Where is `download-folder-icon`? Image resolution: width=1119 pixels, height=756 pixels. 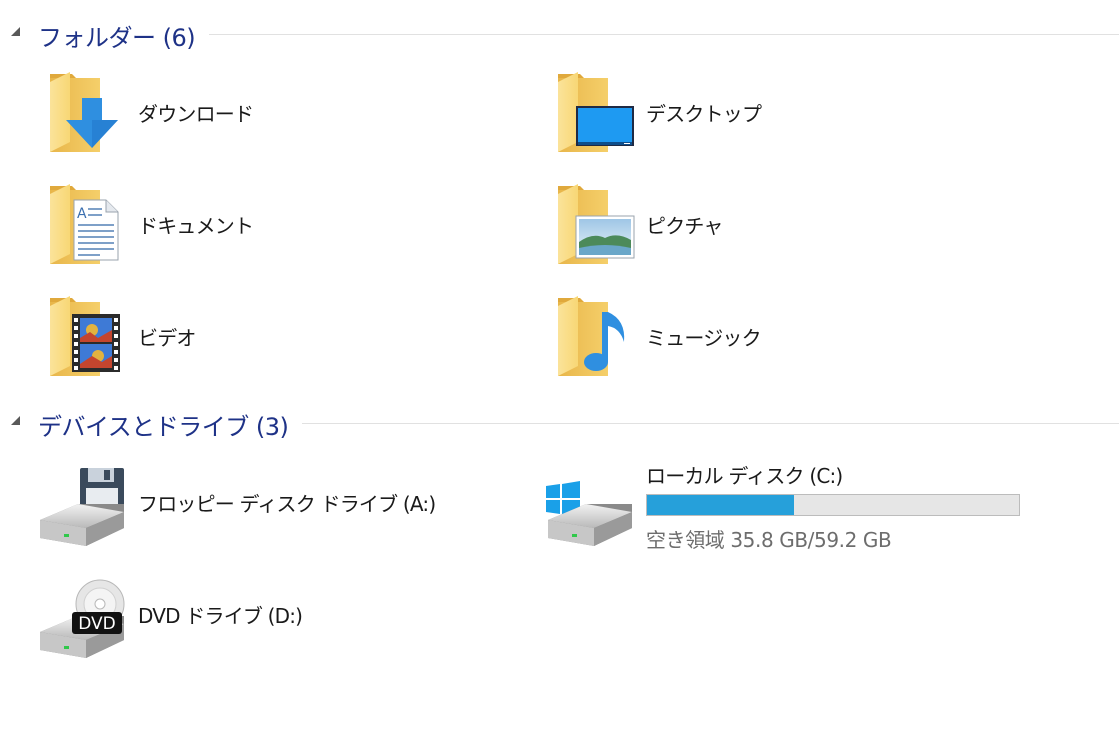
download-folder-icon is located at coordinates (94, 116).